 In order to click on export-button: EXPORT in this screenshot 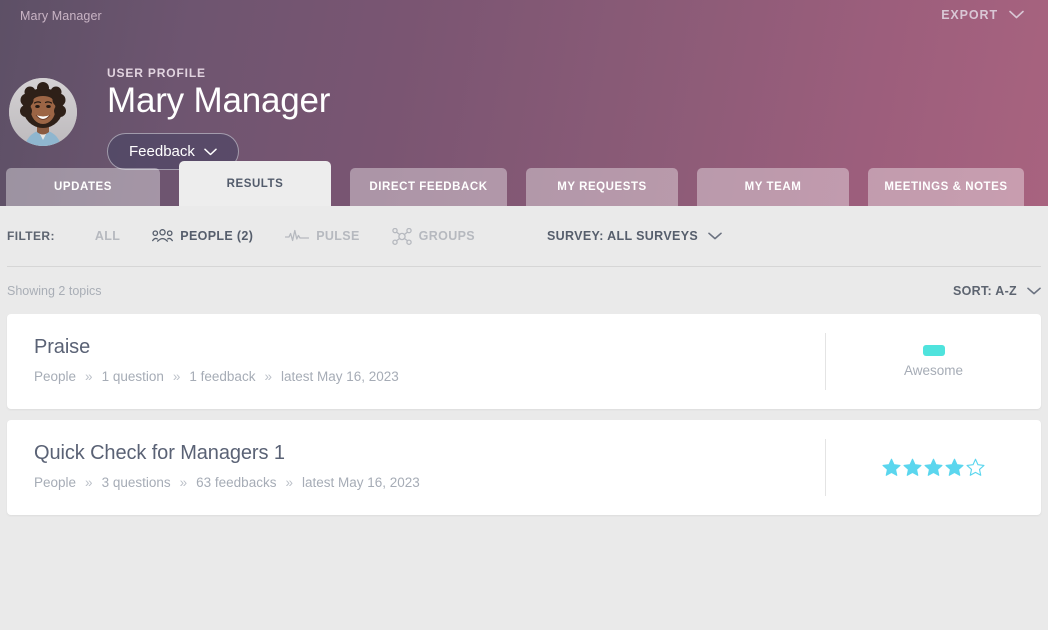, I will do `click(982, 15)`.